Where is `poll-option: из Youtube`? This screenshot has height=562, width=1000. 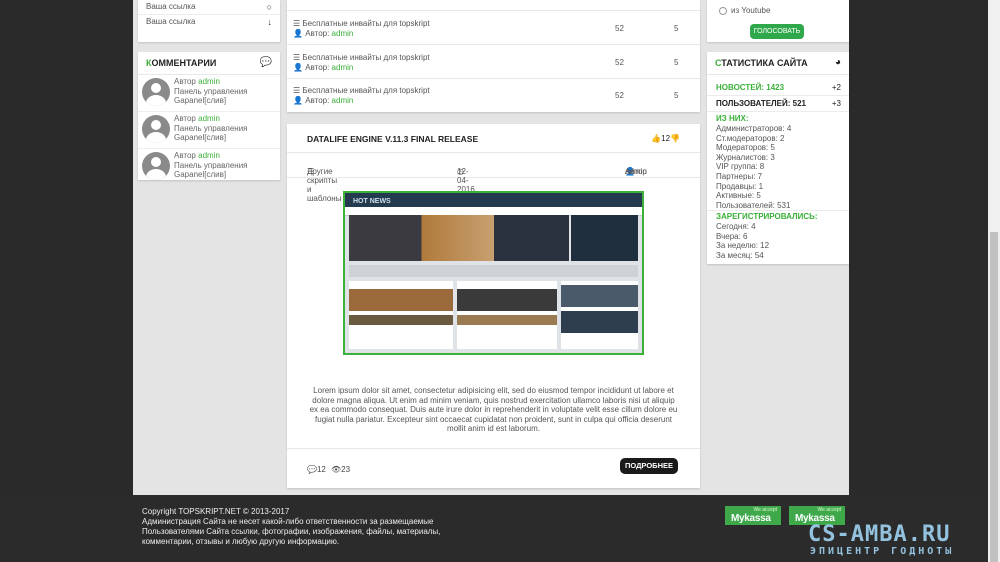
poll-option: из Youtube is located at coordinates (744, 10).